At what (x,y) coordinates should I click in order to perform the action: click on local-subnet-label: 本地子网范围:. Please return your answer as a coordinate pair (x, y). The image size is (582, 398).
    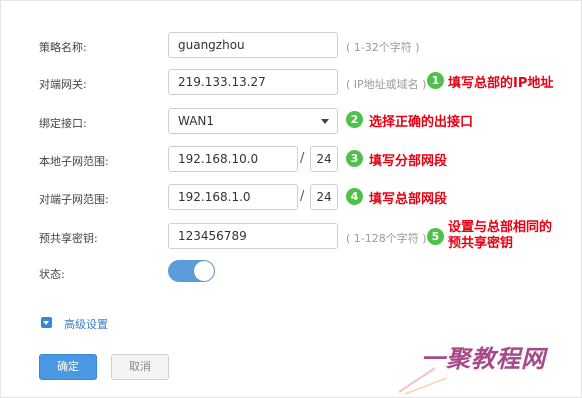
    Looking at the image, I should click on (74, 161).